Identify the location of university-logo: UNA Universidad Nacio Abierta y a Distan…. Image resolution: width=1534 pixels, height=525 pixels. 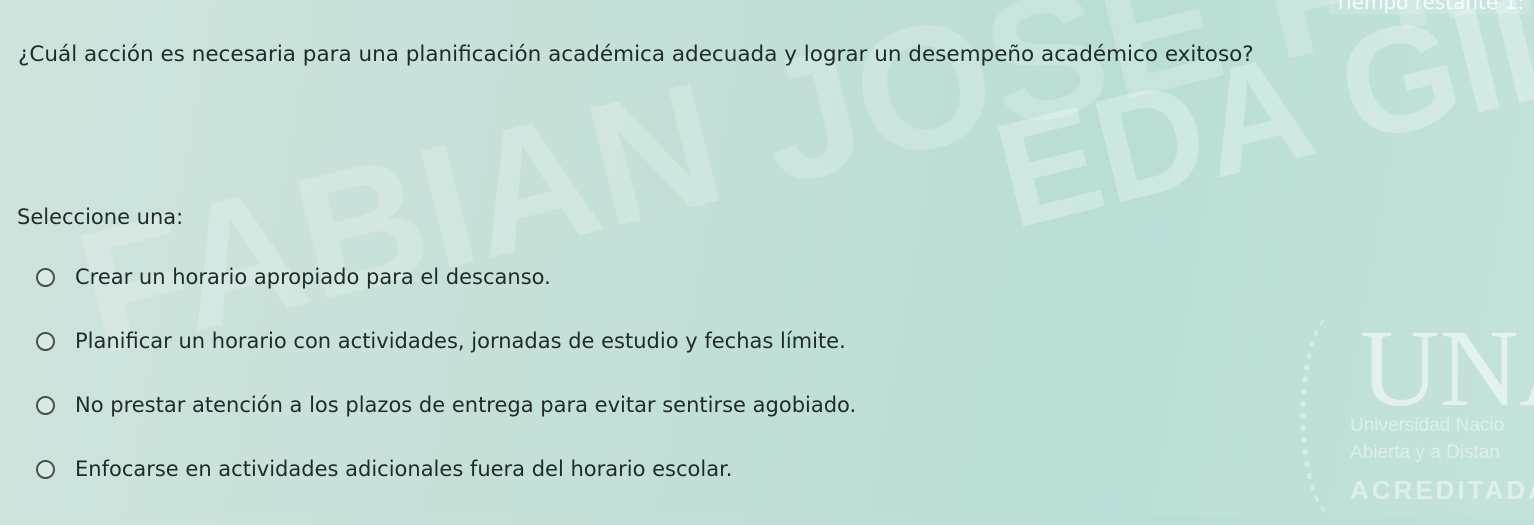
(1412, 405).